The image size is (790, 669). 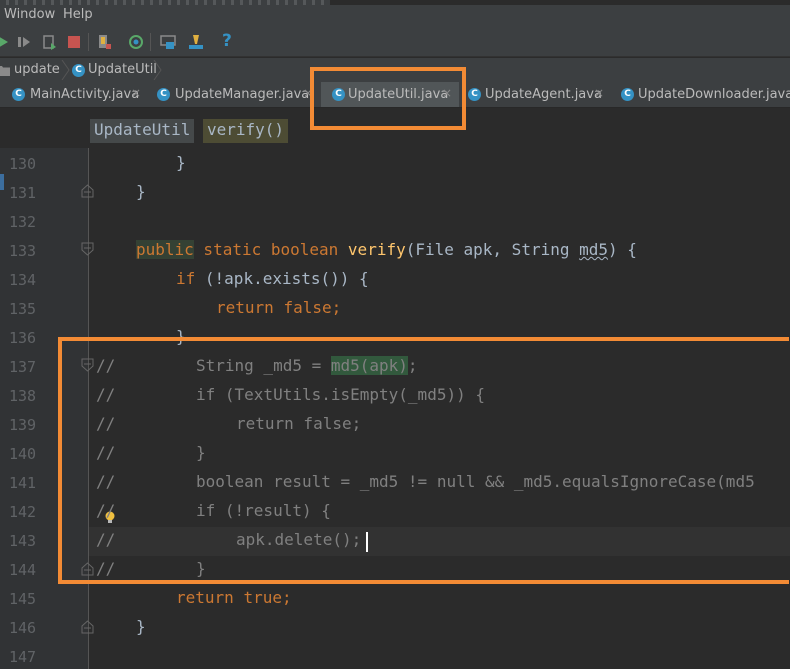 What do you see at coordinates (37, 69) in the screenshot?
I see `breadcrumb-label: update` at bounding box center [37, 69].